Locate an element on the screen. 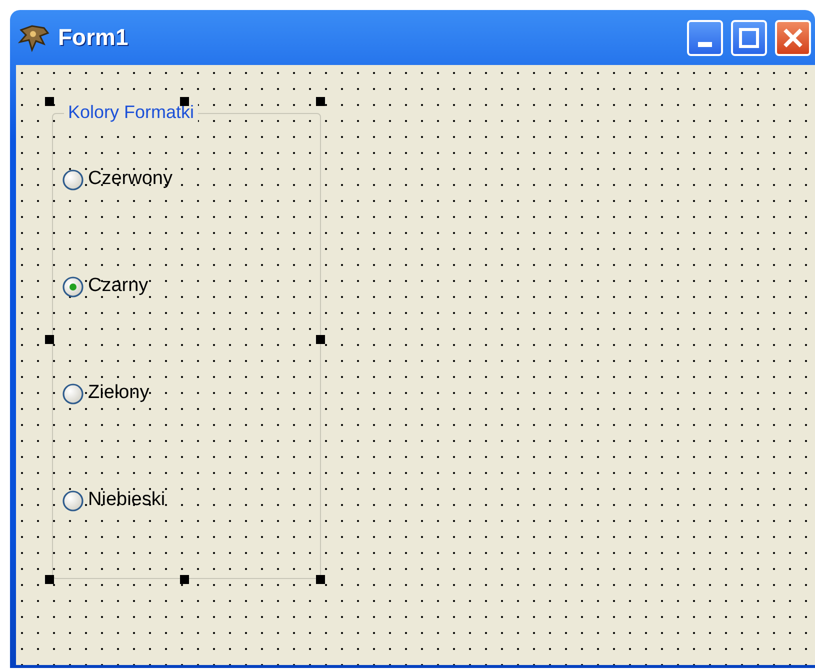  maximize-button is located at coordinates (749, 38).